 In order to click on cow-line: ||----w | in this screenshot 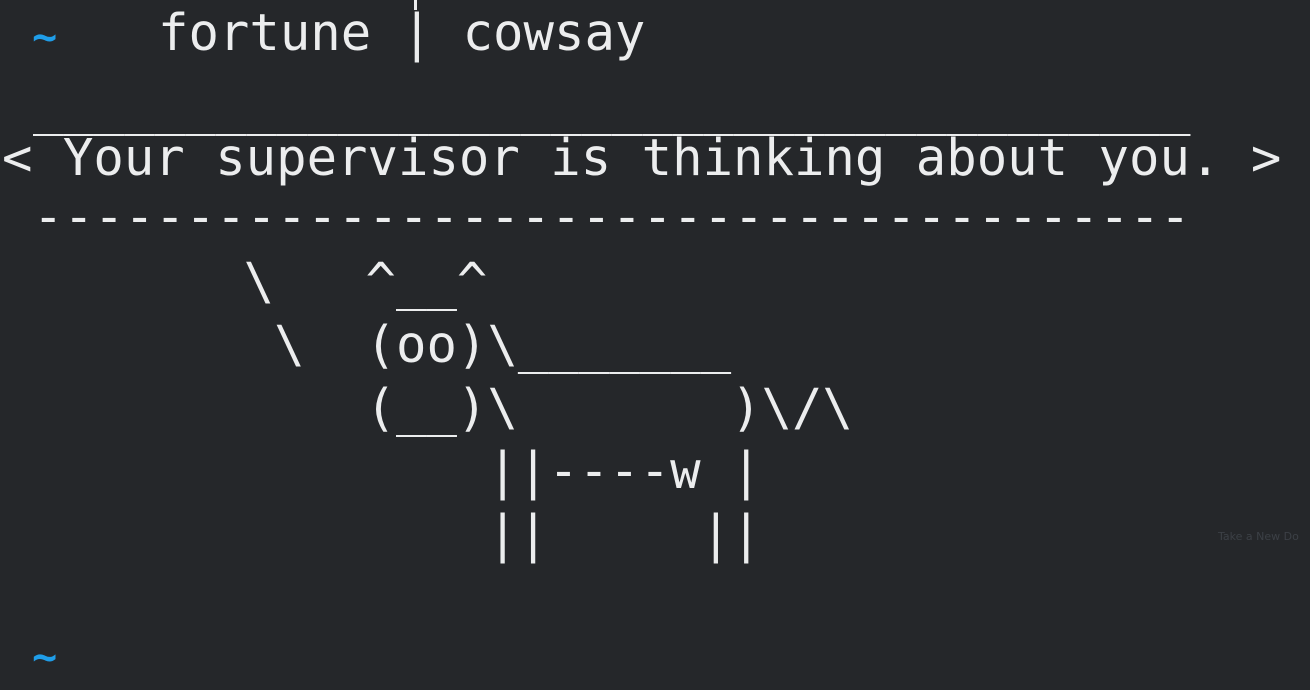, I will do `click(381, 470)`.